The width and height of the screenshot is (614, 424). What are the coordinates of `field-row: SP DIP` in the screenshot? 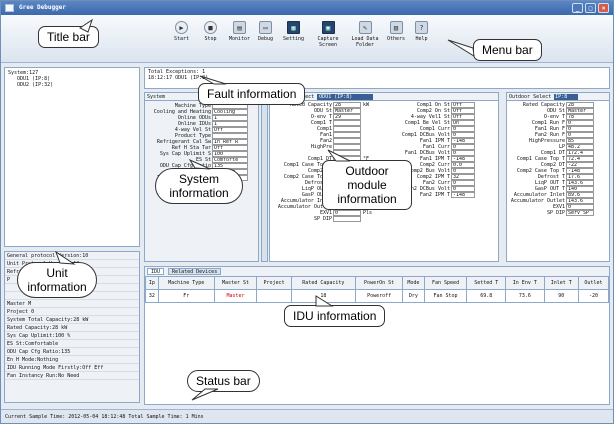 It's located at (329, 219).